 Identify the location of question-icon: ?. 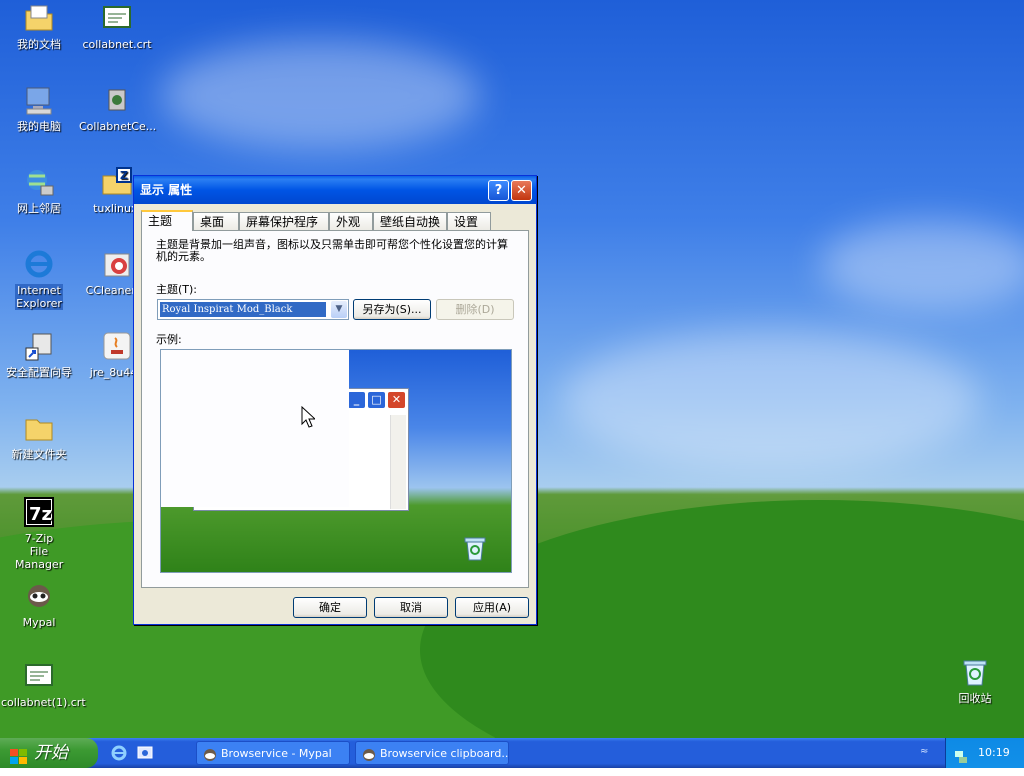
(498, 190).